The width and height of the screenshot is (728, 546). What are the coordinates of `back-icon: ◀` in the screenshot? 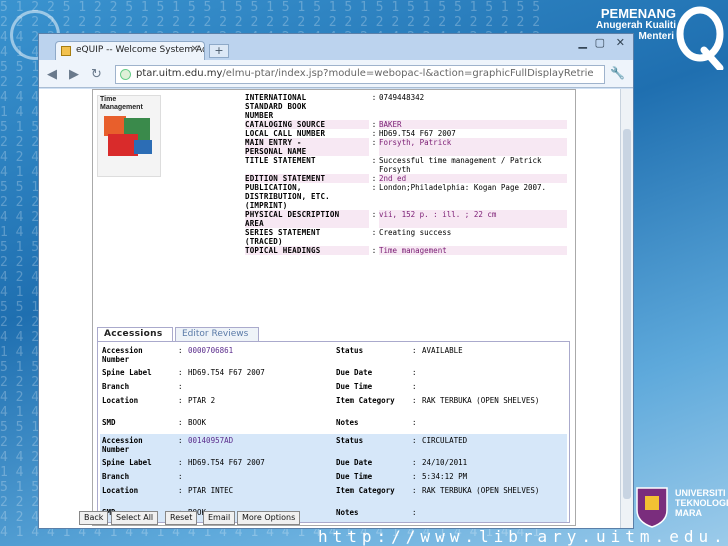 It's located at (52, 74).